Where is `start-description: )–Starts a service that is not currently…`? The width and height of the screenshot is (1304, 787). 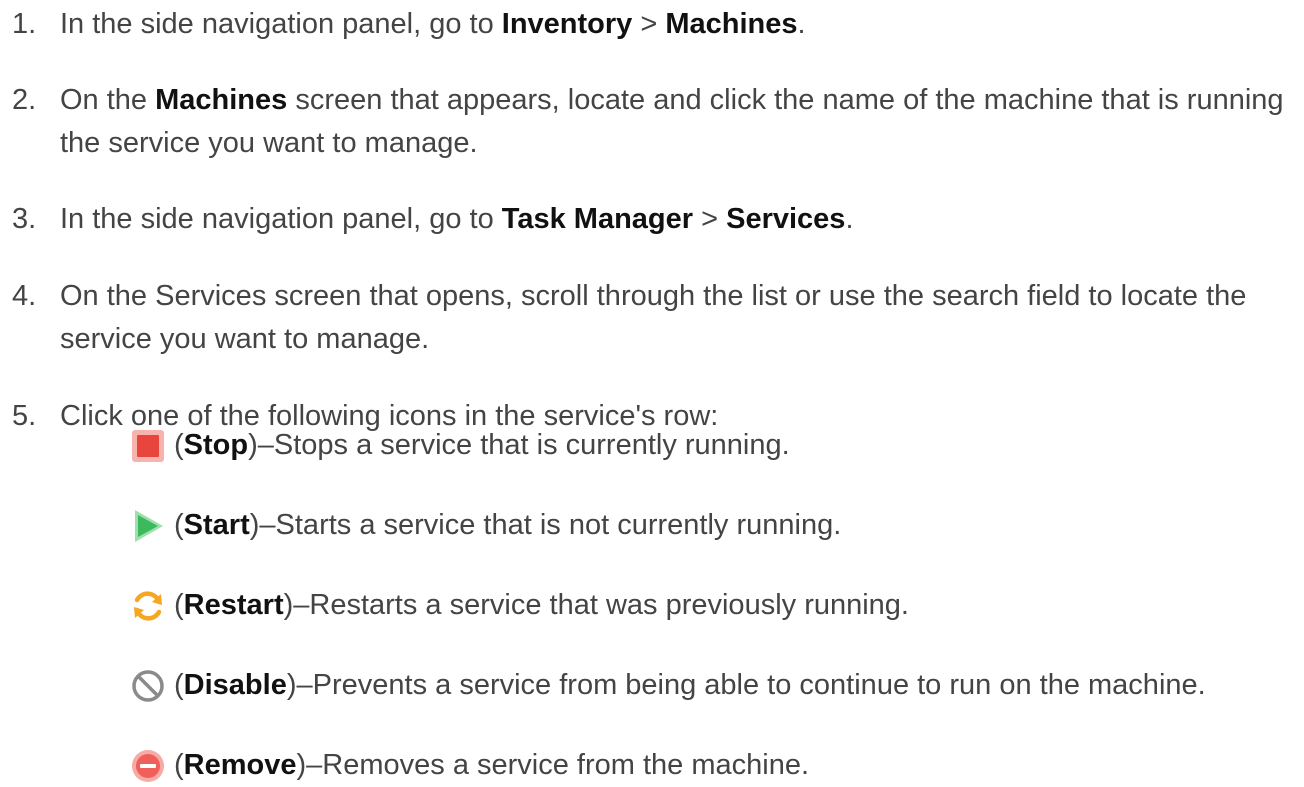
start-description: )–Starts a service that is not currently… is located at coordinates (545, 525).